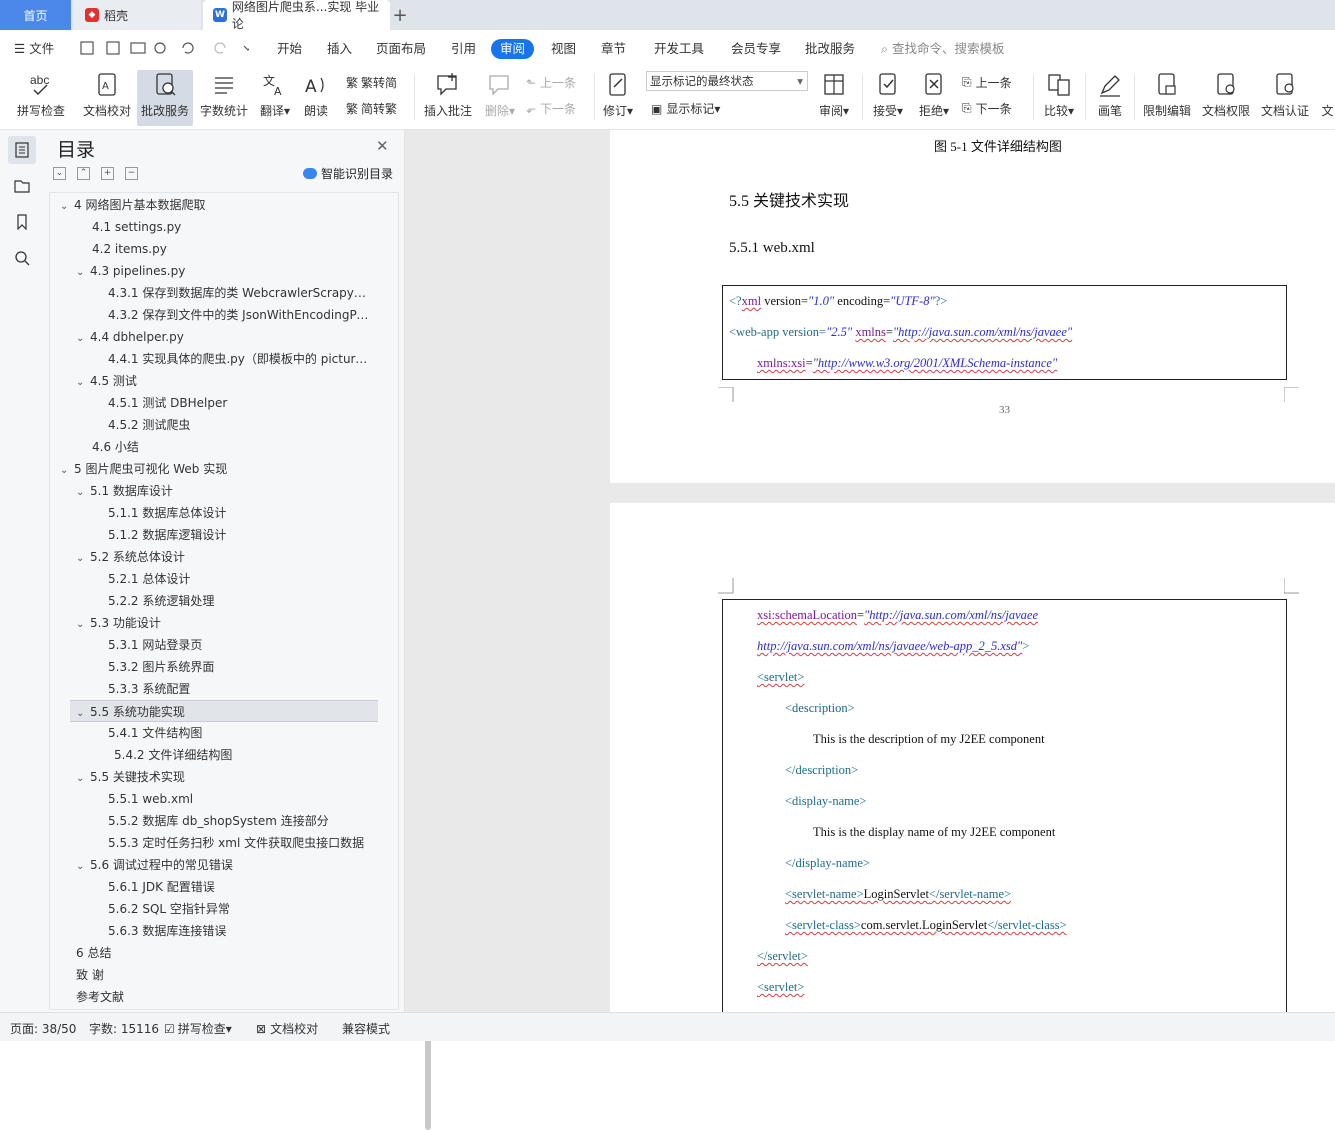 The width and height of the screenshot is (1335, 1130). What do you see at coordinates (287, 1028) in the screenshot?
I see `proof-status: ⊠ 文档校对` at bounding box center [287, 1028].